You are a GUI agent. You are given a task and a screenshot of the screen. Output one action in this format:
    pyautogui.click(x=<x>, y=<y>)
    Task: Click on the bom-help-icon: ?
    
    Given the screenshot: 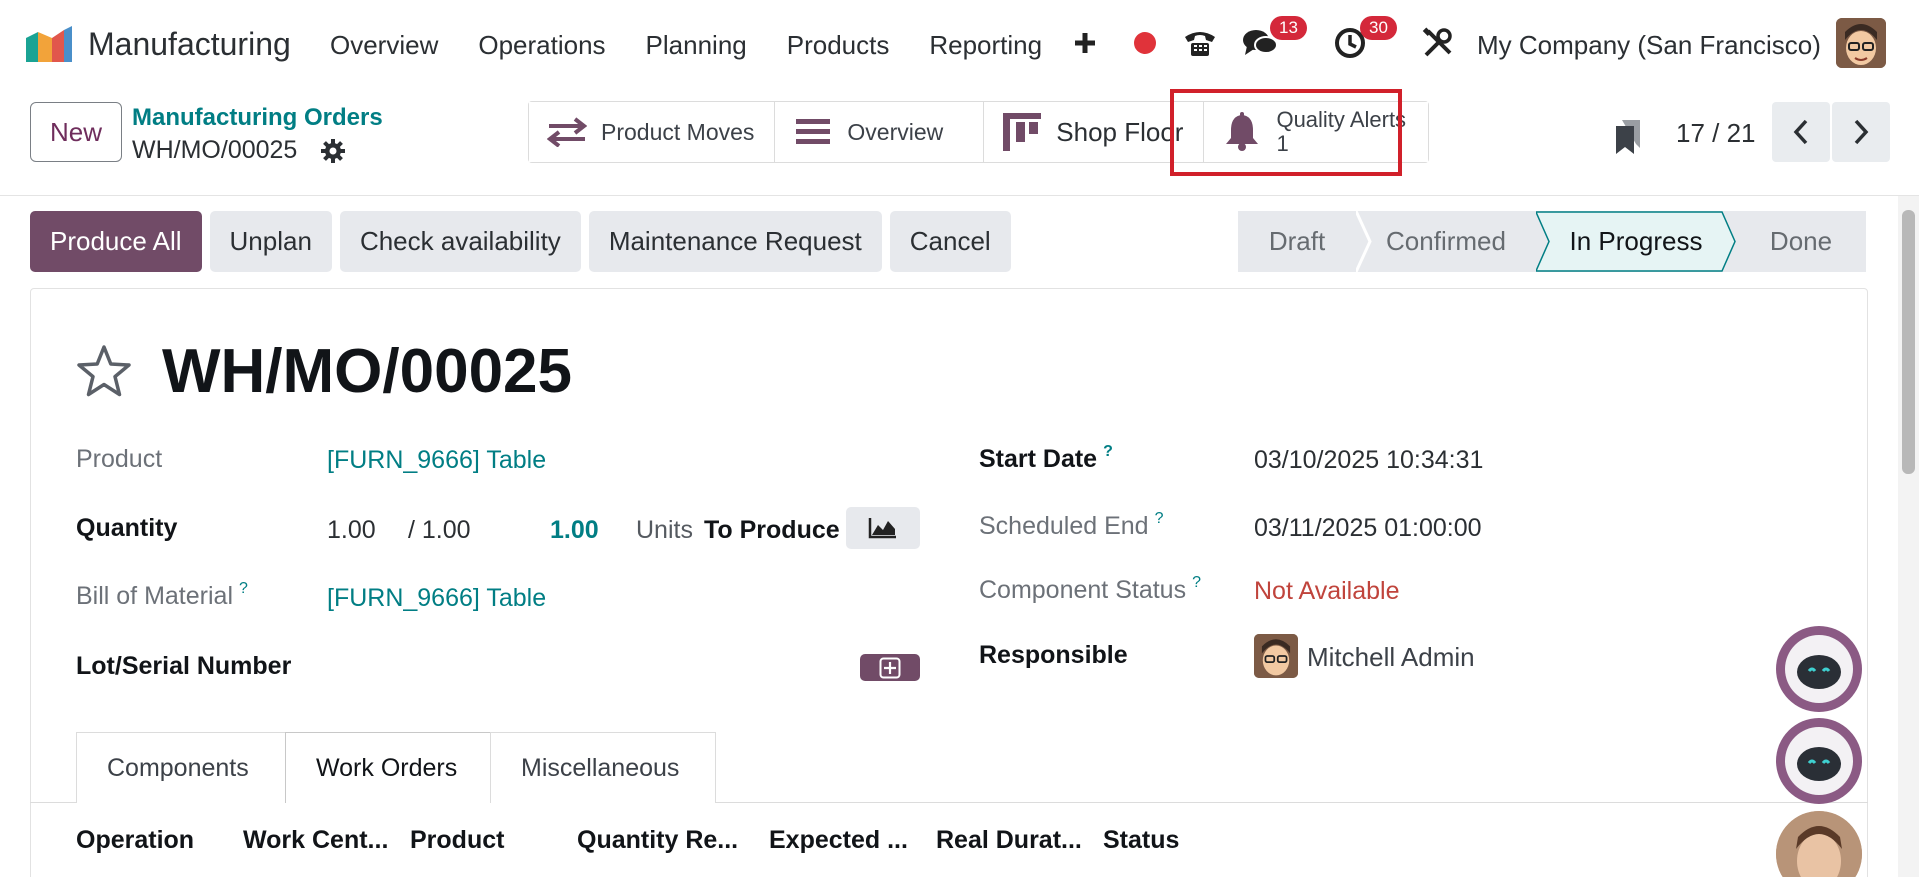 What is the action you would take?
    pyautogui.click(x=243, y=588)
    